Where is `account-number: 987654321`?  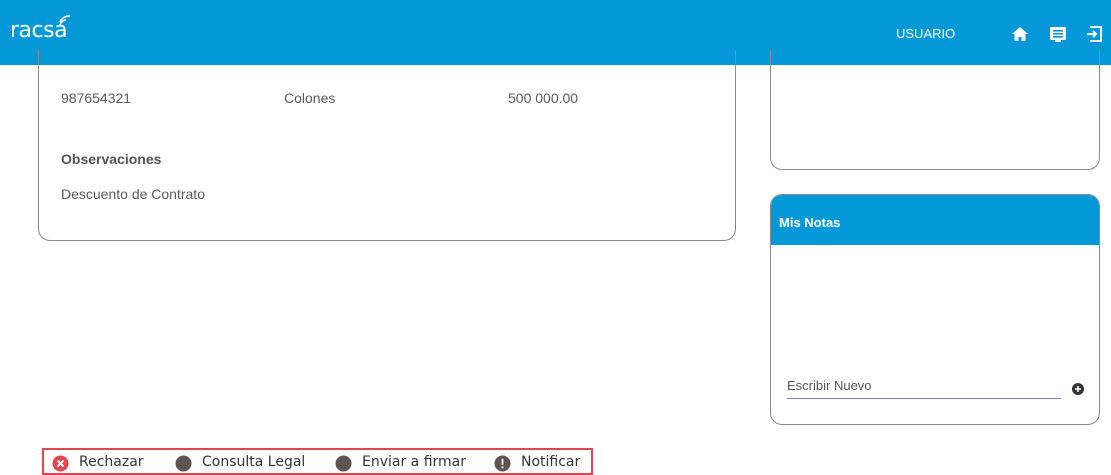 account-number: 987654321 is located at coordinates (96, 98).